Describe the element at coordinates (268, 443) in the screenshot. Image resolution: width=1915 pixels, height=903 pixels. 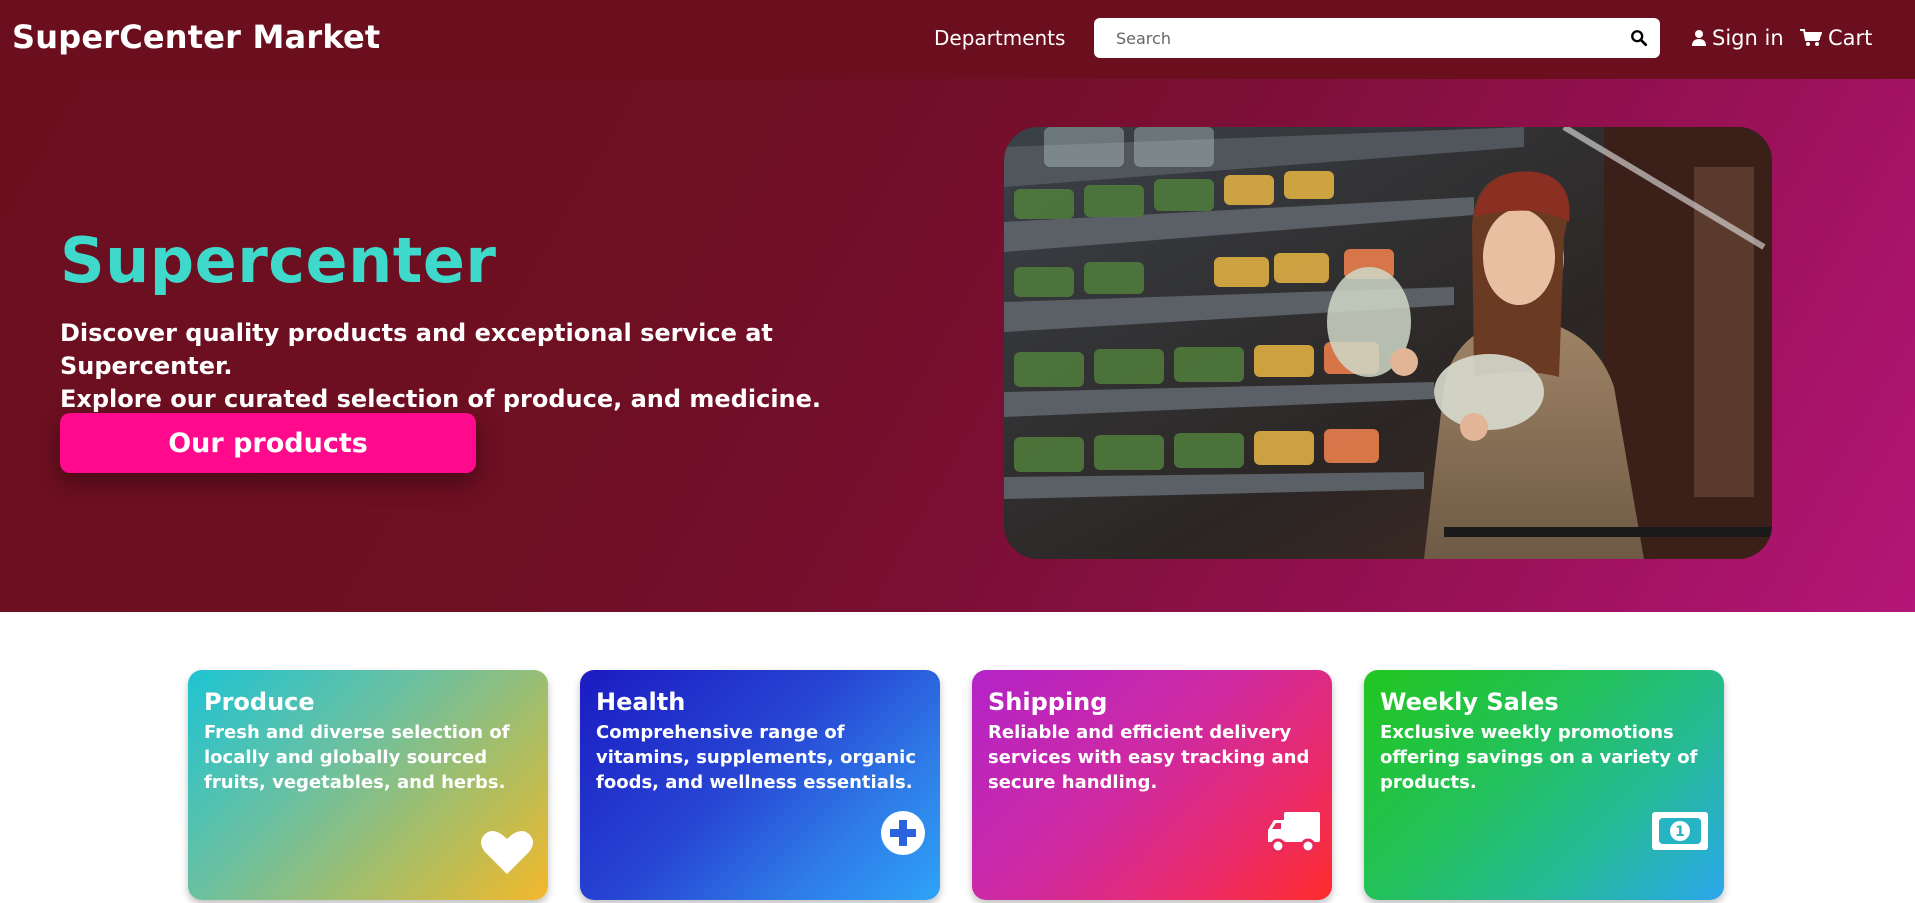
I see `our-products-button: Our products` at that location.